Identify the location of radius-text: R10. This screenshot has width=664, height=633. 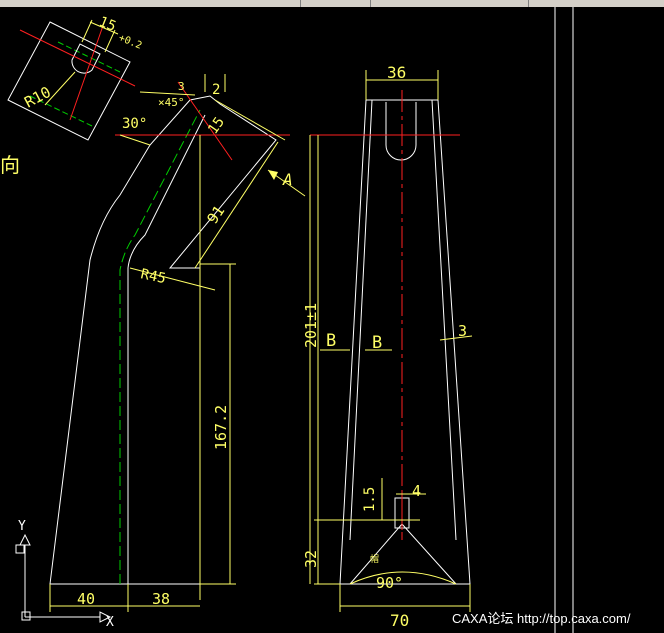
(37, 97).